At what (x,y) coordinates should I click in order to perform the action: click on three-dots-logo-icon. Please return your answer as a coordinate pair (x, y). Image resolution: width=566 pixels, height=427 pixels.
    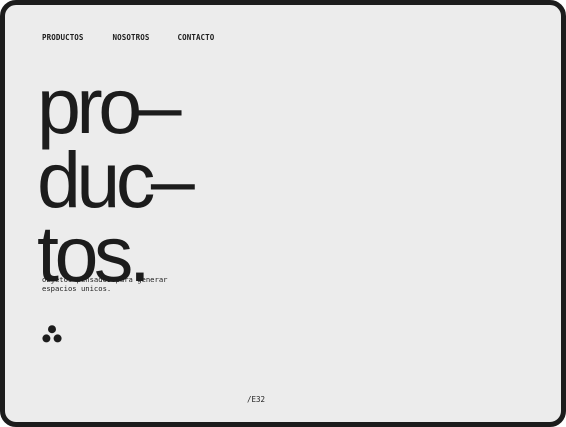
    Looking at the image, I should click on (52, 334).